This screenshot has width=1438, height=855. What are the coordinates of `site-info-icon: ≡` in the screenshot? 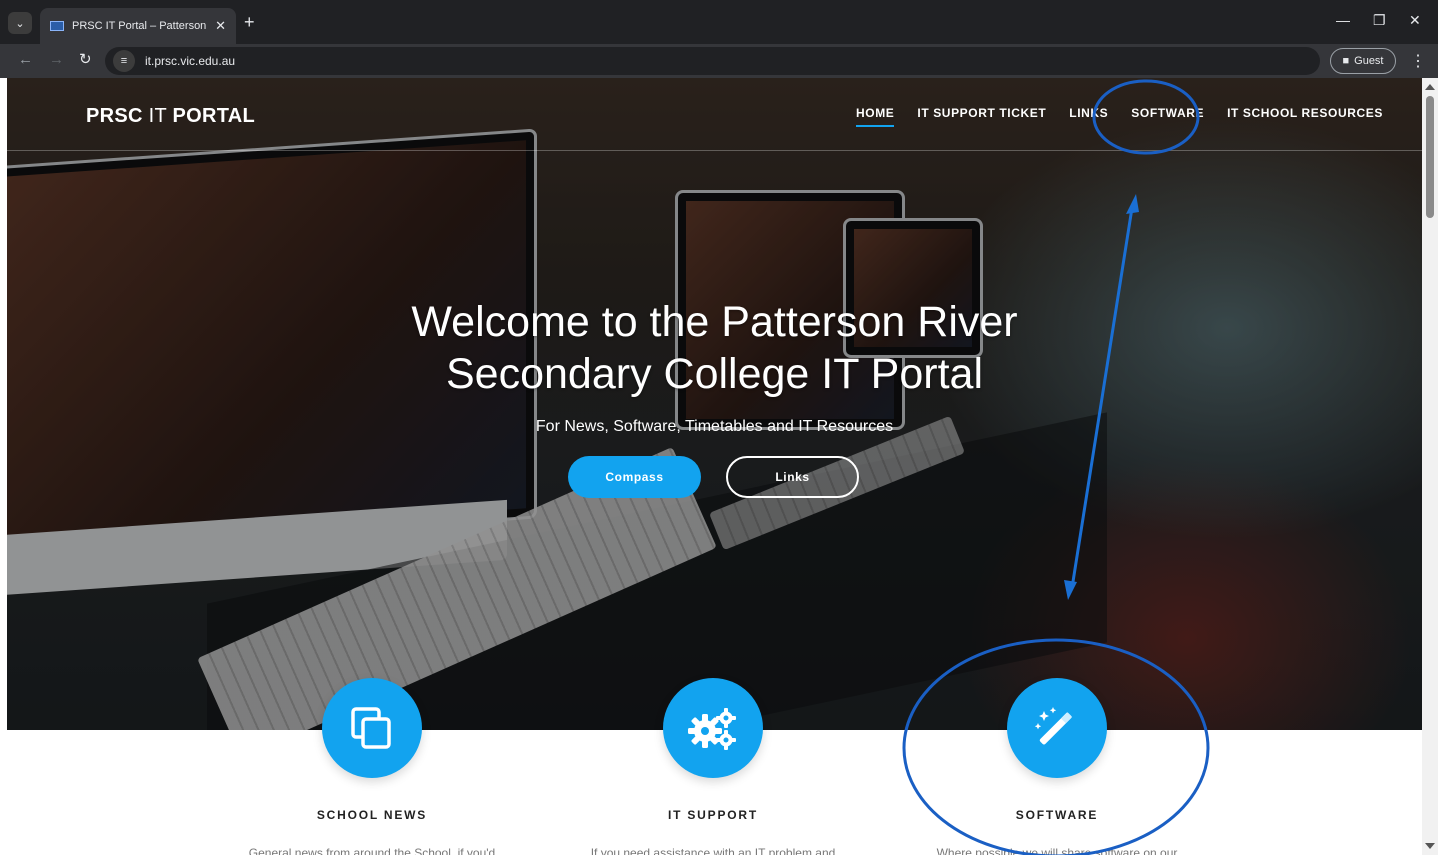 It's located at (124, 61).